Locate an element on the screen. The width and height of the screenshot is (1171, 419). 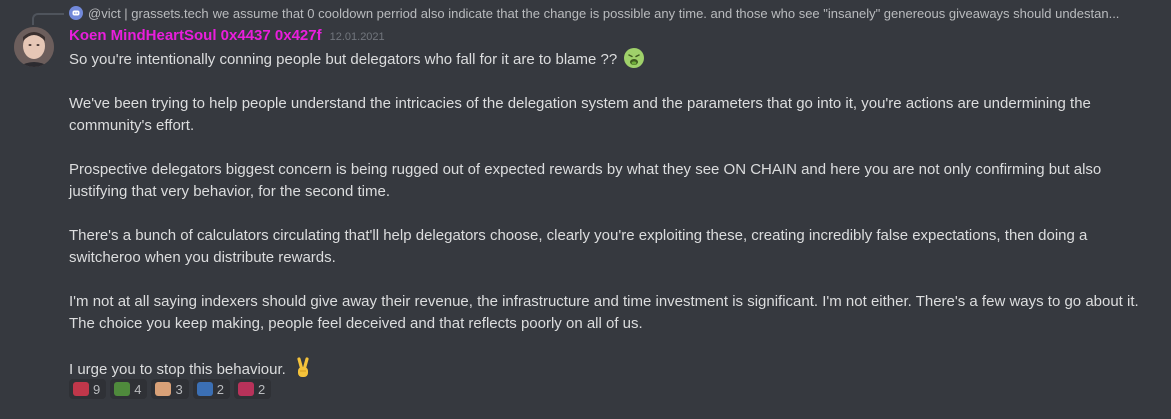
red-custom-emoji-icon is located at coordinates (81, 389).